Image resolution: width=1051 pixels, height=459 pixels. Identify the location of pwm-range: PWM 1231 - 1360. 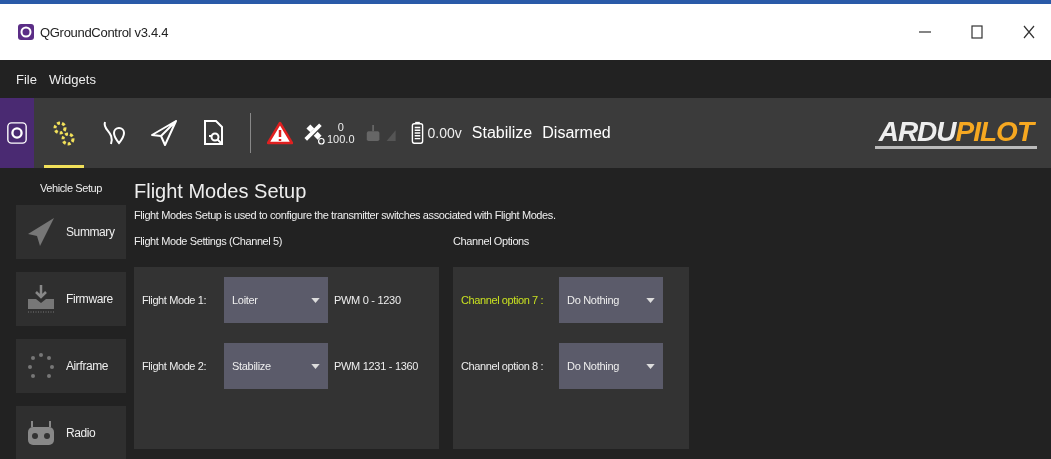
(376, 366).